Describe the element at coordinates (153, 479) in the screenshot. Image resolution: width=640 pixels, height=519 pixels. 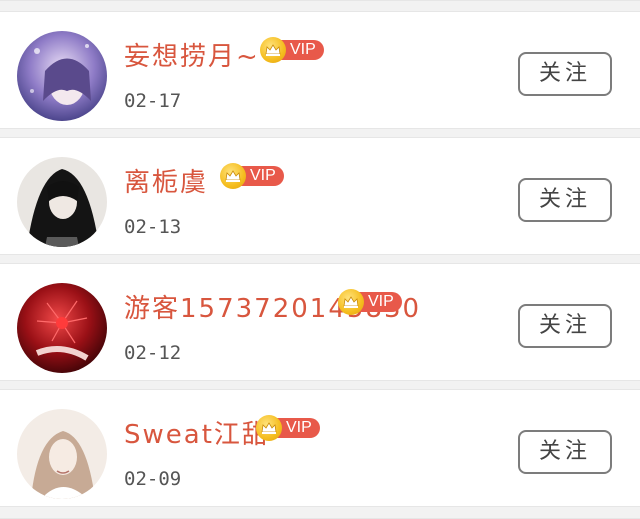
I see `follow-date: 02-09` at that location.